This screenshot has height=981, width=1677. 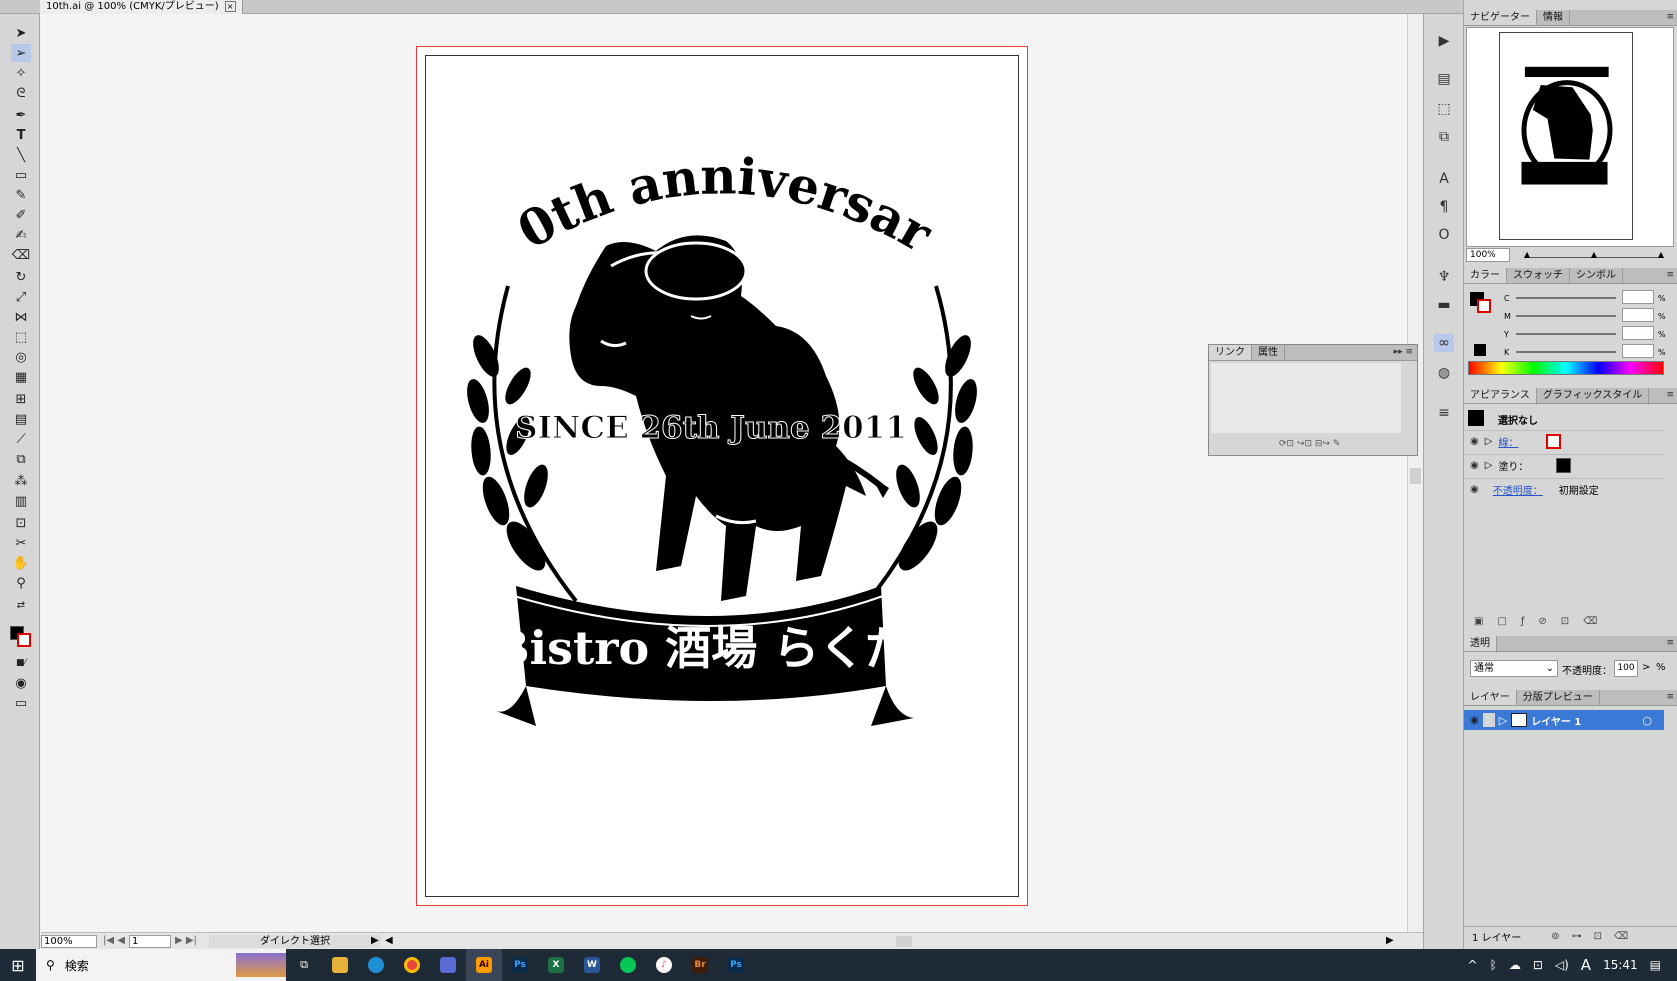 I want to click on tab-swatches: スウォッチ, so click(x=1538, y=275).